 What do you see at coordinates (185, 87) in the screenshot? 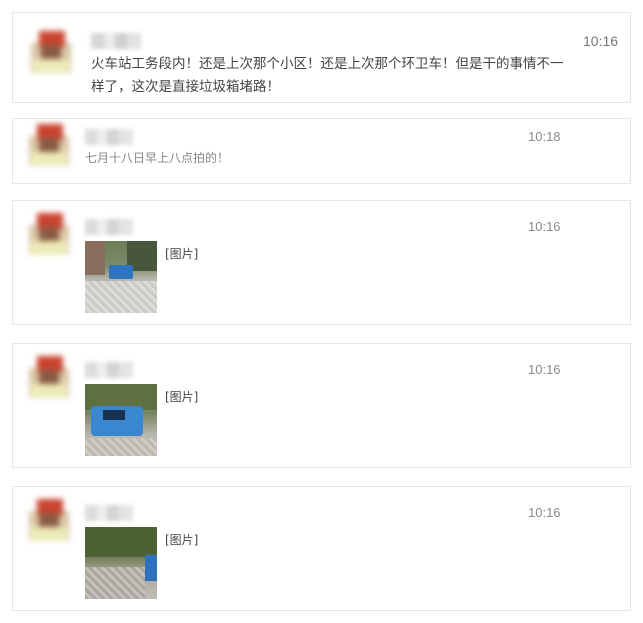
I see `message-text-line-2: 样了，这次是直接垃圾箱堵路！` at bounding box center [185, 87].